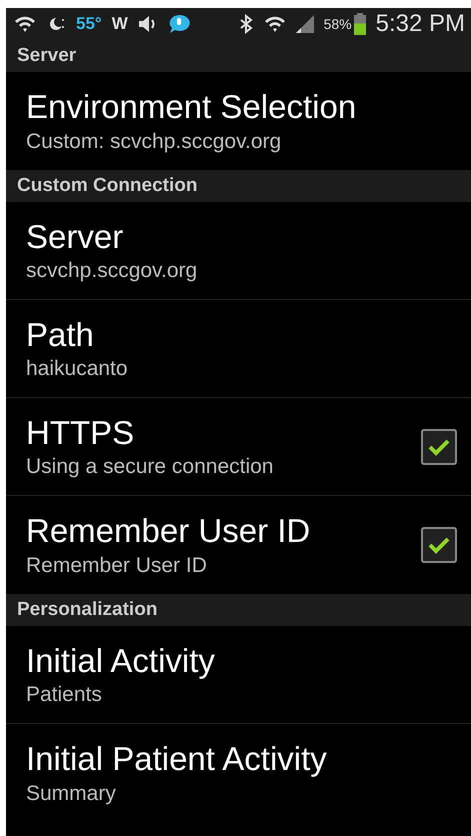  What do you see at coordinates (154, 142) in the screenshot?
I see `preference-summary: Custom: scvchp.sccgov.org` at bounding box center [154, 142].